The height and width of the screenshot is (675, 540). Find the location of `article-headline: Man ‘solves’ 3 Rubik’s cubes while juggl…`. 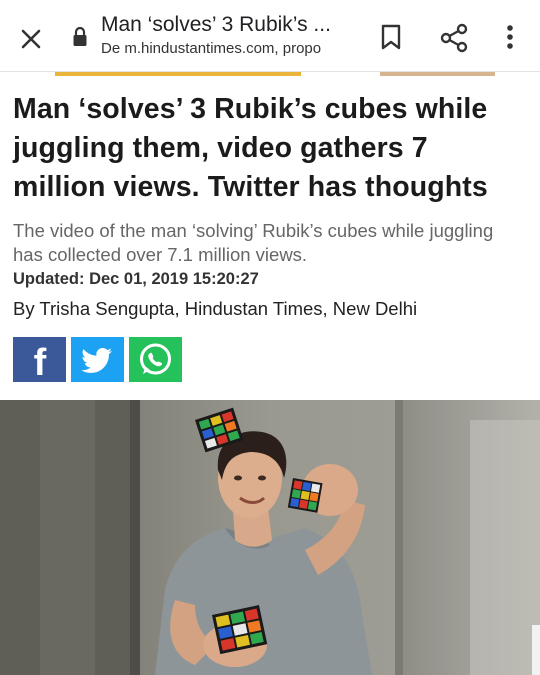

article-headline: Man ‘solves’ 3 Rubik’s cubes while juggl… is located at coordinates (250, 148).